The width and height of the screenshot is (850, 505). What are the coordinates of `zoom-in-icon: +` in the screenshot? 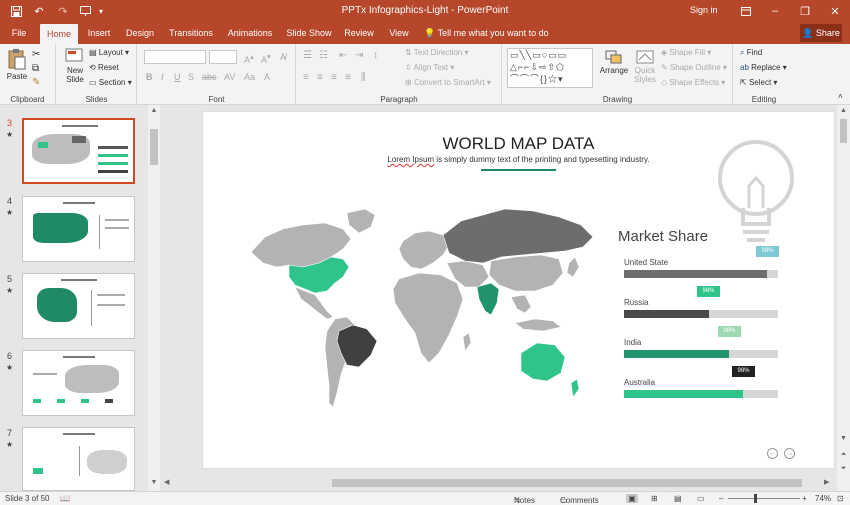 It's located at (804, 498).